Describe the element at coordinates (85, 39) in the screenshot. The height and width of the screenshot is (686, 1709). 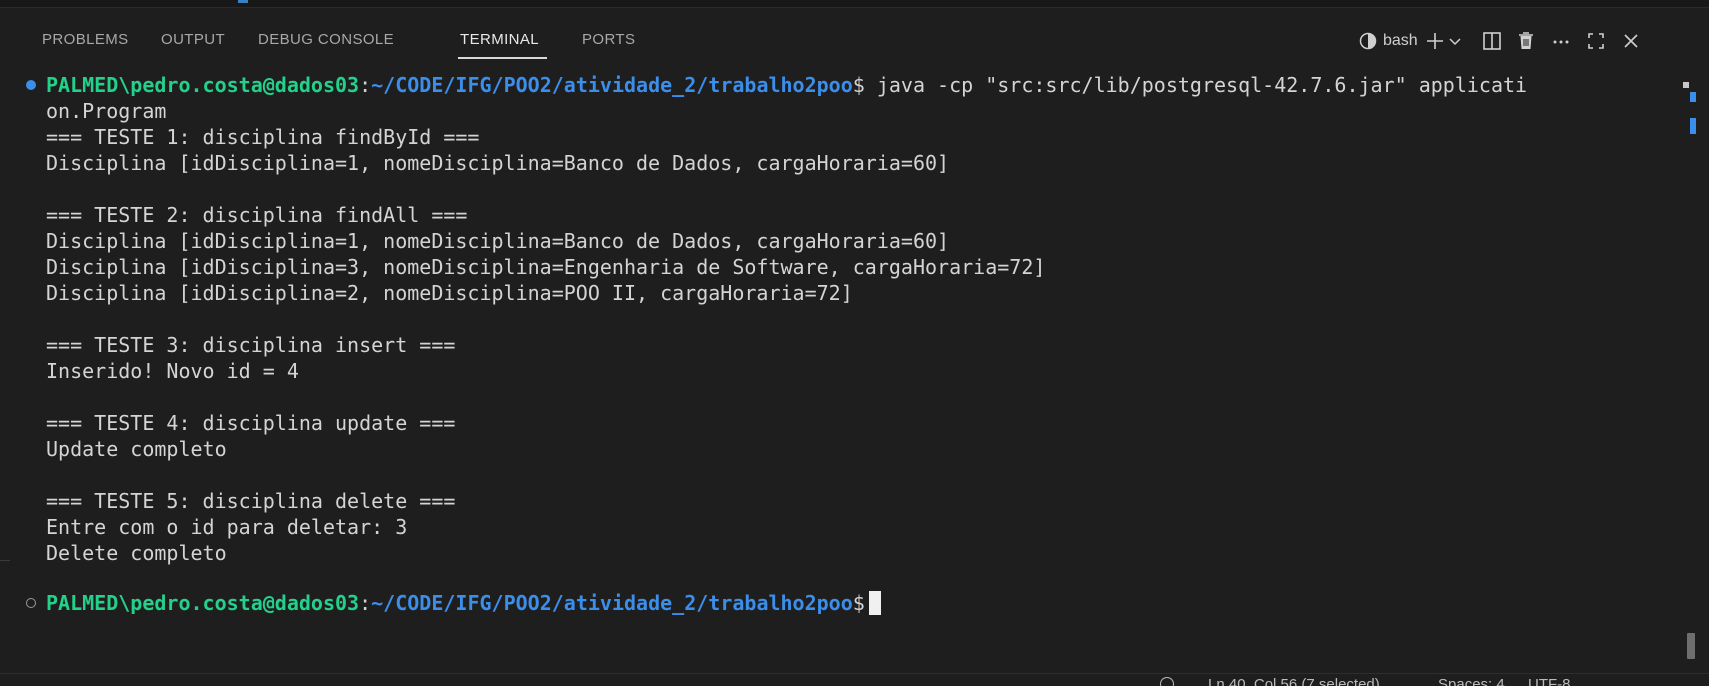
I see `tab-problems: PROBLEMS` at that location.